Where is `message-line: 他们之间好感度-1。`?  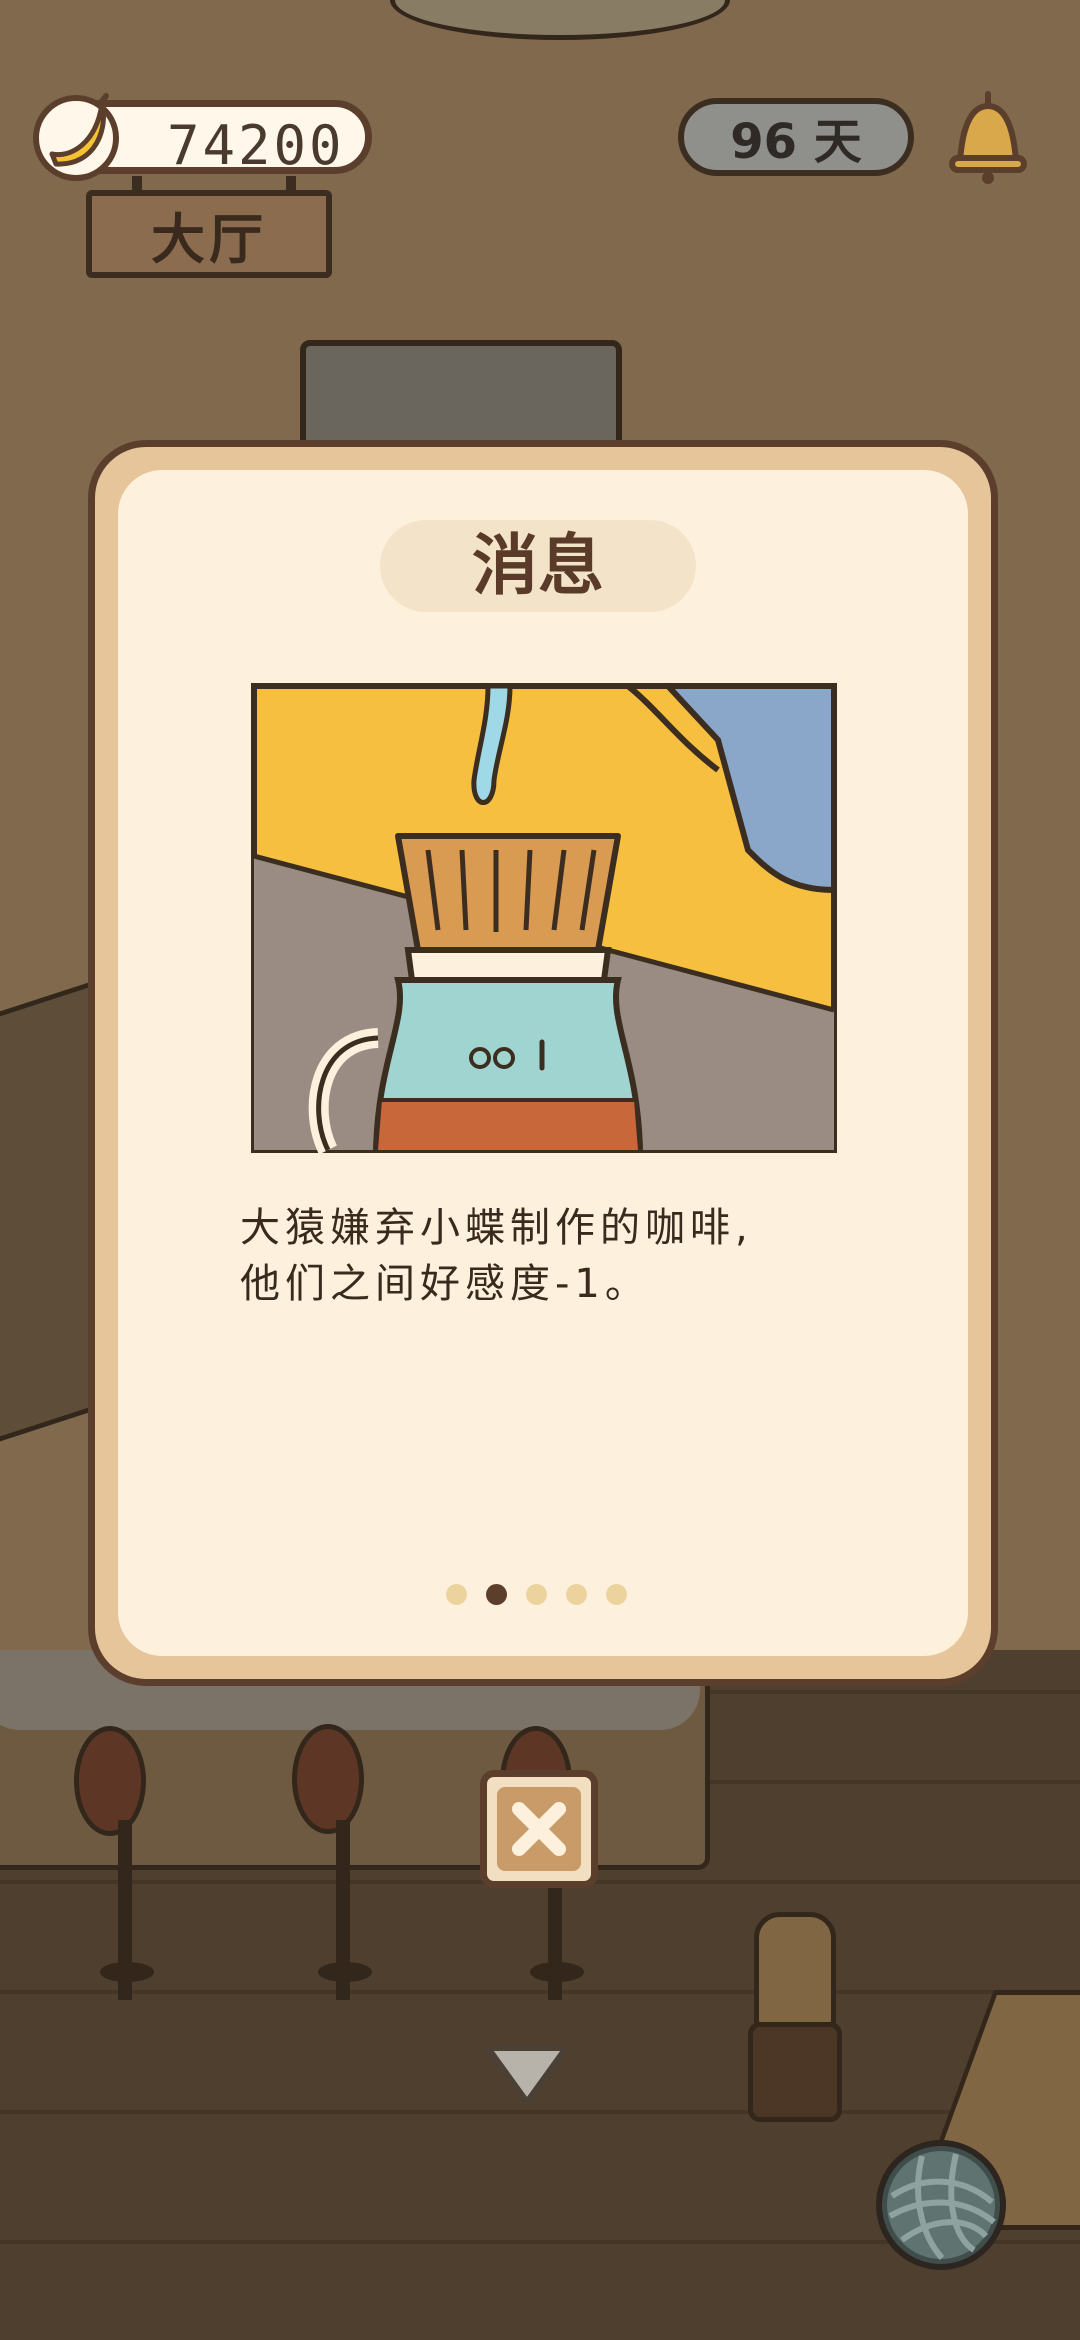
message-line: 他们之间好感度-1。 is located at coordinates (445, 1284).